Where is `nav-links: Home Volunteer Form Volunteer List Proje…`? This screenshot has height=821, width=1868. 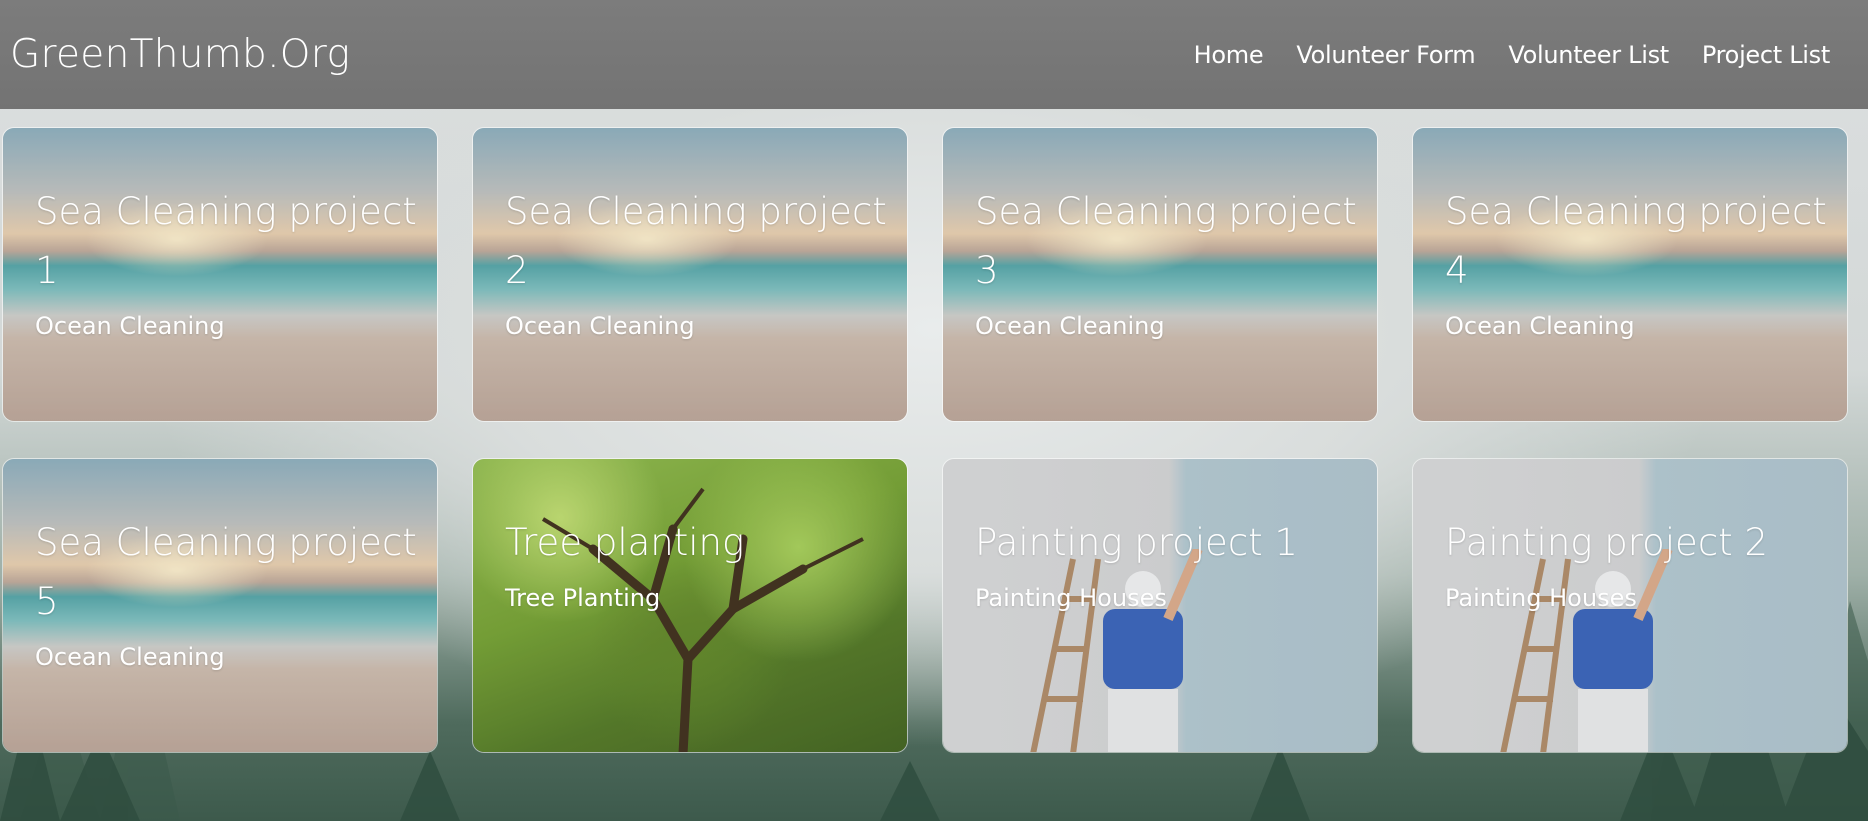 nav-links: Home Volunteer Form Volunteer List Proje… is located at coordinates (1526, 55).